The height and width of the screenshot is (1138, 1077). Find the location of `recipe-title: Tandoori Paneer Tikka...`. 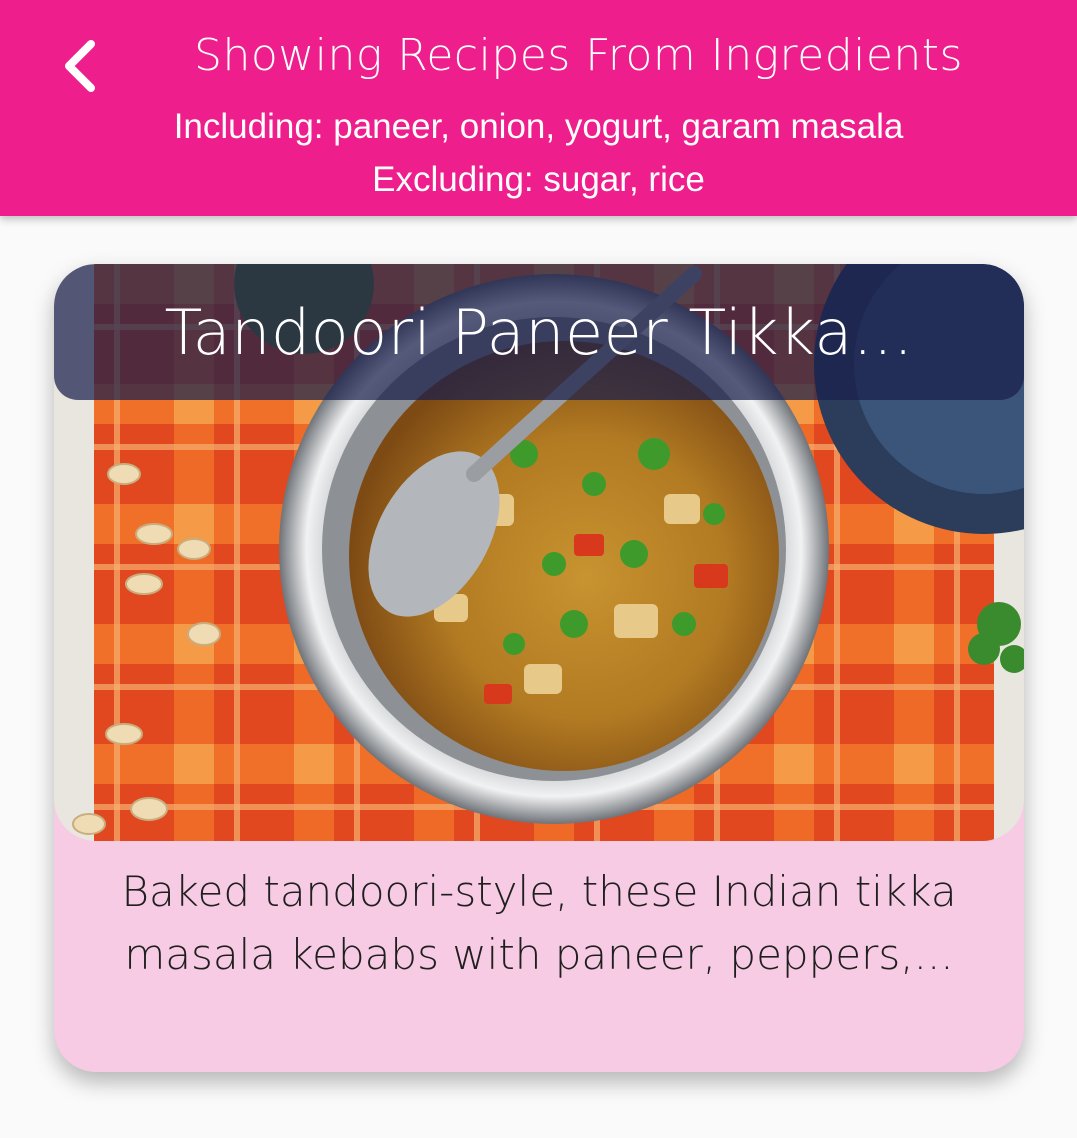

recipe-title: Tandoori Paneer Tikka... is located at coordinates (539, 332).